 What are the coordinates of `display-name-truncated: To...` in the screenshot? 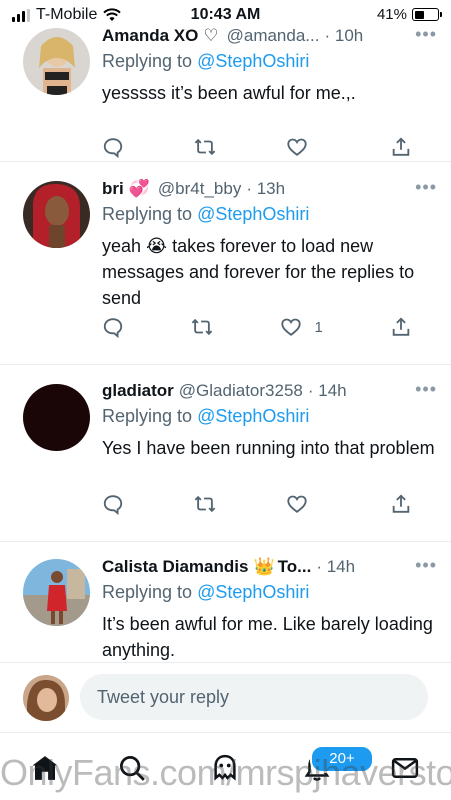 It's located at (295, 567).